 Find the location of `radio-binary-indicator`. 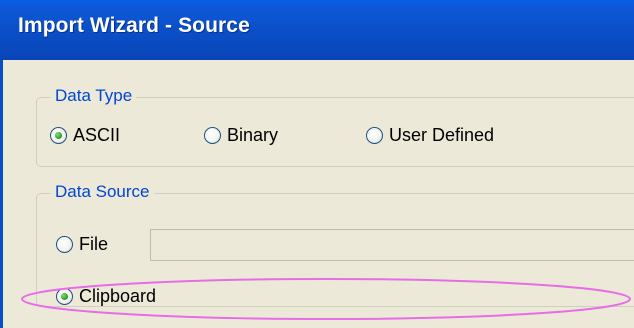

radio-binary-indicator is located at coordinates (212, 135).